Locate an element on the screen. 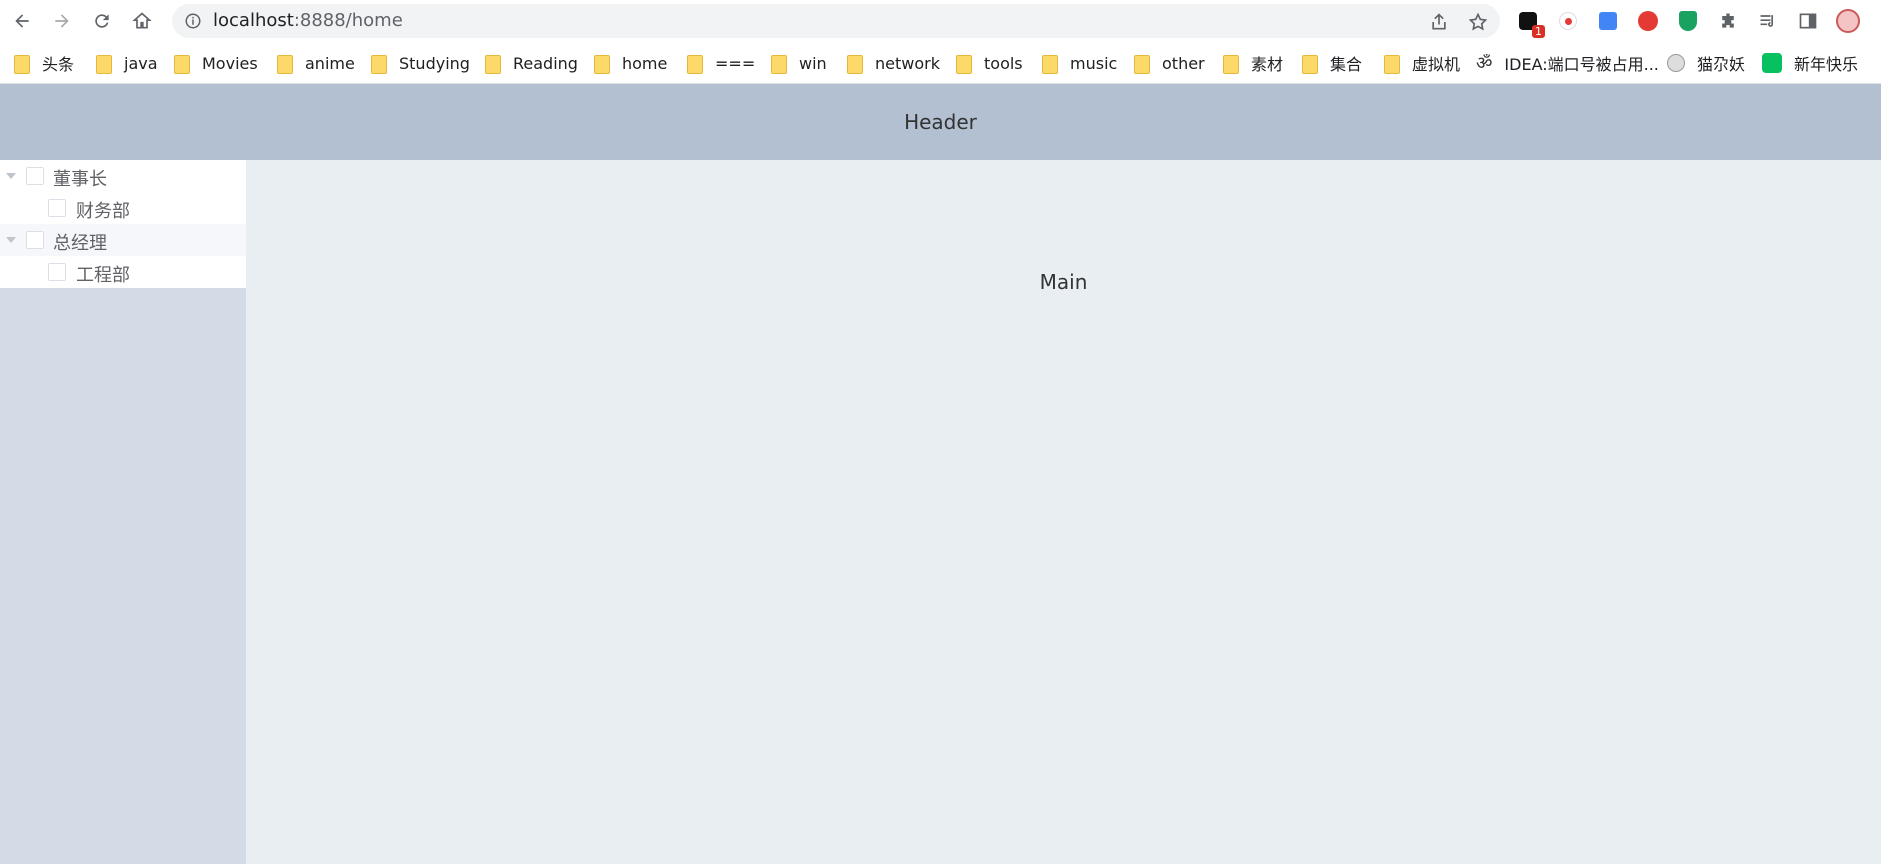 The height and width of the screenshot is (864, 1881). bookmark-label: 猫尕妖 is located at coordinates (1721, 64).